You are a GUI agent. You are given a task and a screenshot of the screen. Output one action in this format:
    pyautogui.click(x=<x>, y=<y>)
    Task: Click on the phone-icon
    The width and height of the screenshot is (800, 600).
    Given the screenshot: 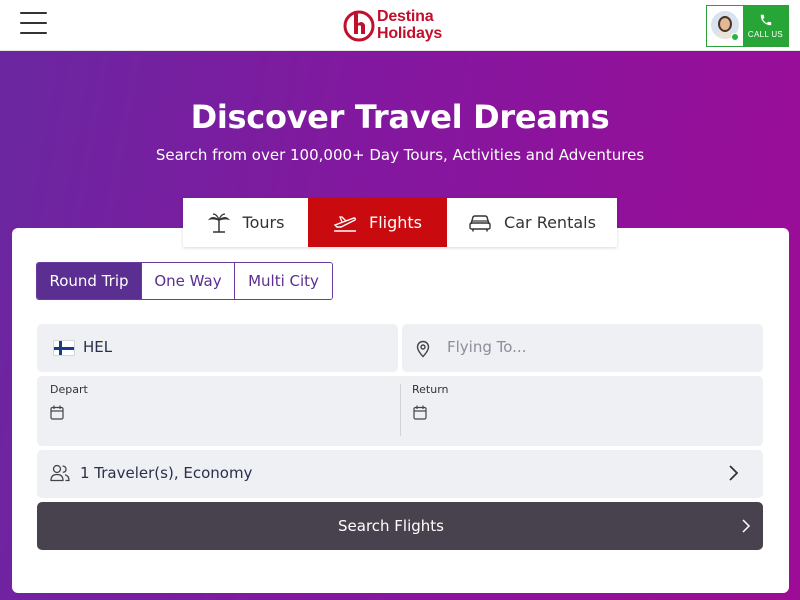 What is the action you would take?
    pyautogui.click(x=765, y=20)
    